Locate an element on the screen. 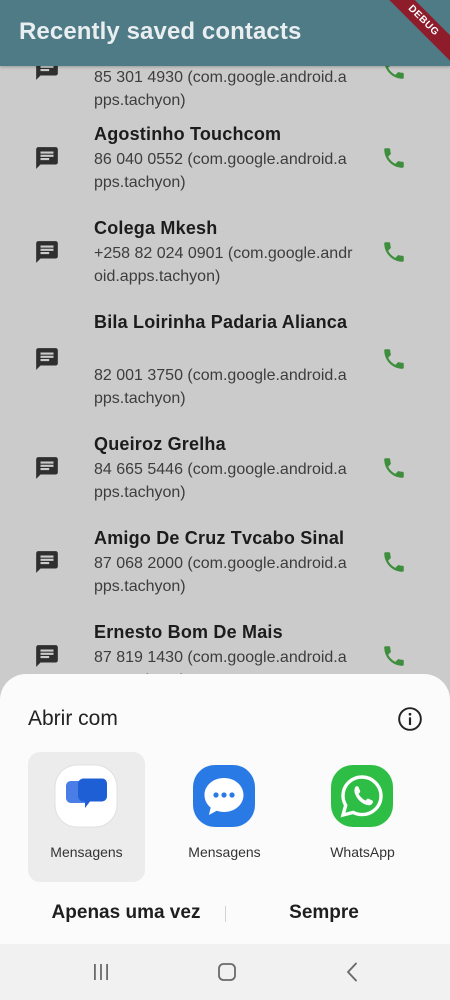  app-option-samsung-messages: Mensagens is located at coordinates (224, 817).